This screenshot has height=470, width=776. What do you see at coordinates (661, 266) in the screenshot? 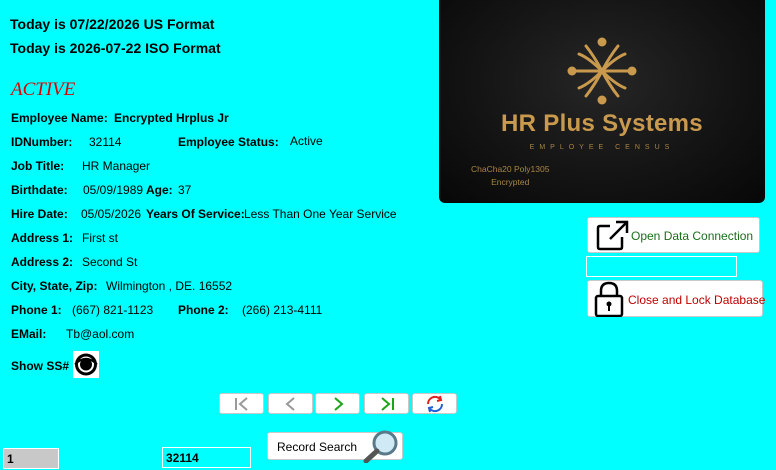
I see `connection-status-field` at bounding box center [661, 266].